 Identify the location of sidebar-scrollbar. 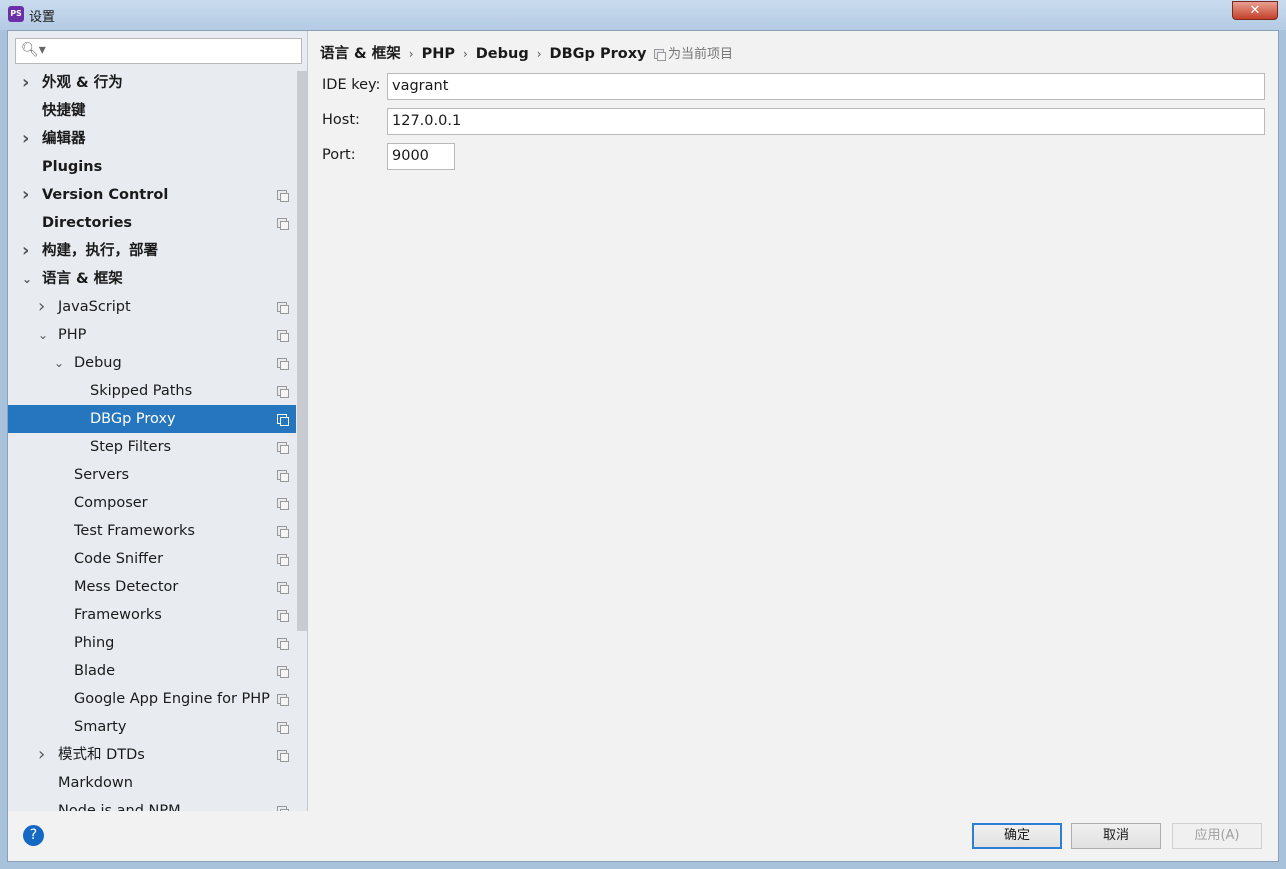
(301, 440).